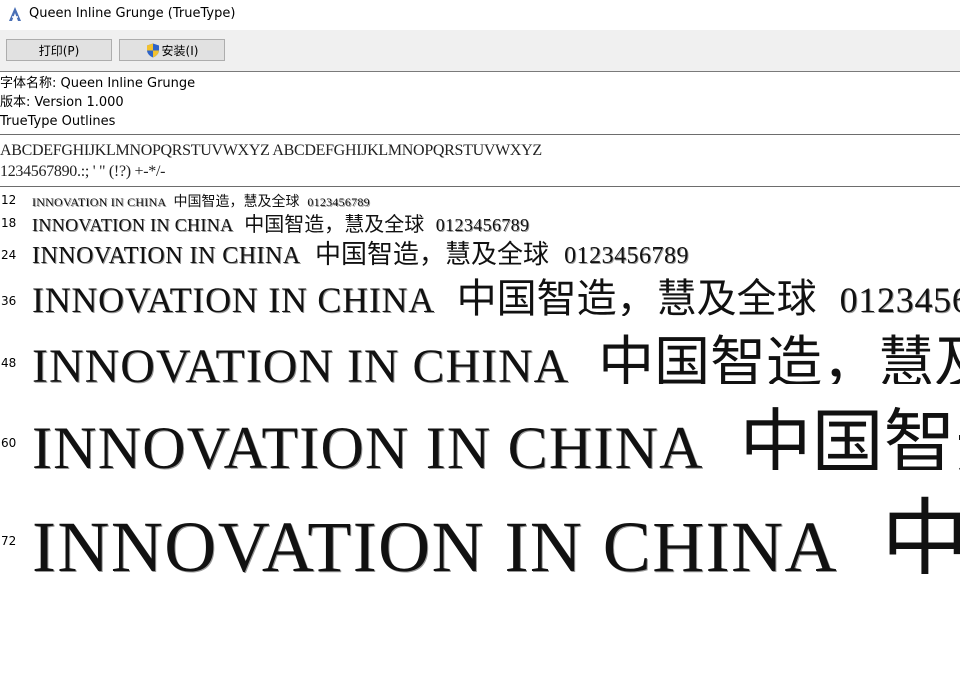 The image size is (960, 700). I want to click on uac-shield-icon, so click(152, 50).